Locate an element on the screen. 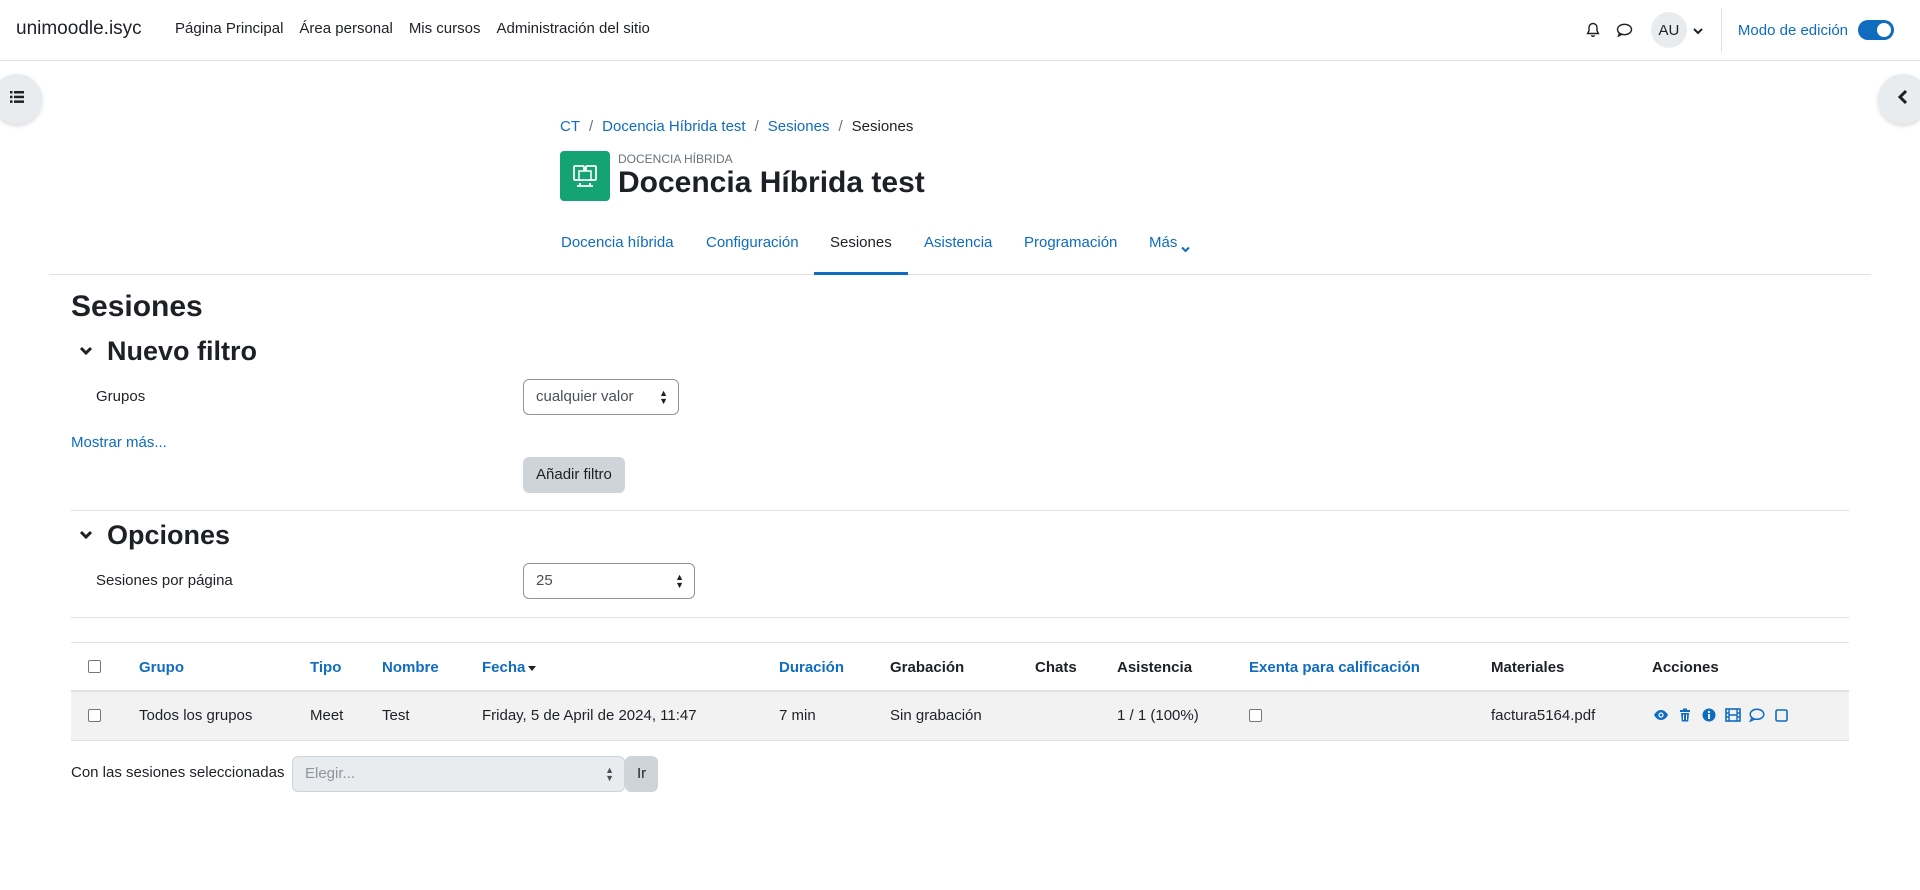 The width and height of the screenshot is (1920, 890). cell-nombre: Test is located at coordinates (396, 715).